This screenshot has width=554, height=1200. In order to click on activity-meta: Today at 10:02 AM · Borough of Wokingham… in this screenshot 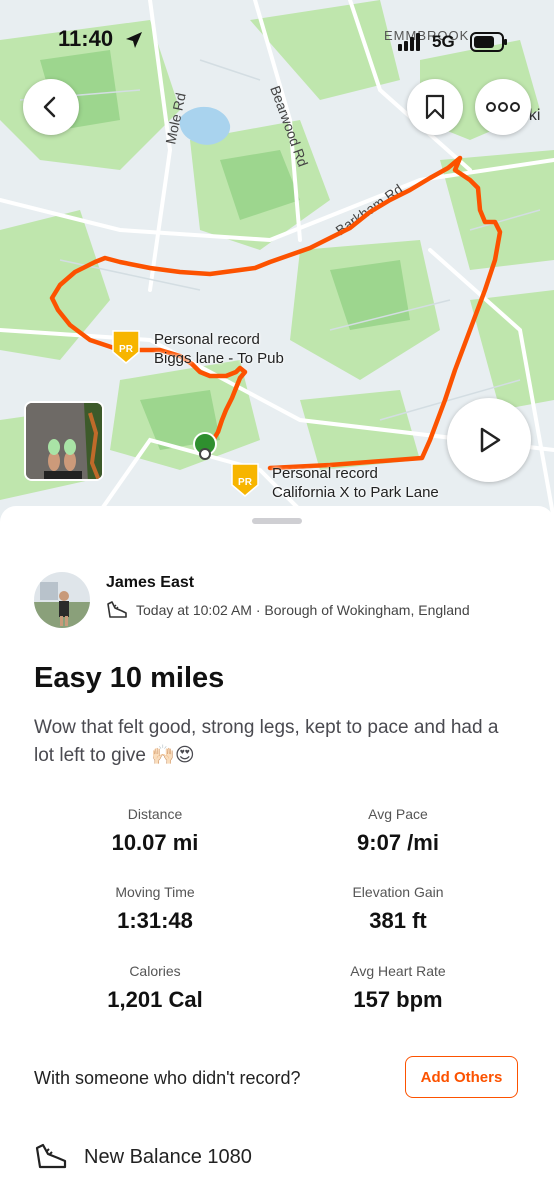, I will do `click(288, 610)`.